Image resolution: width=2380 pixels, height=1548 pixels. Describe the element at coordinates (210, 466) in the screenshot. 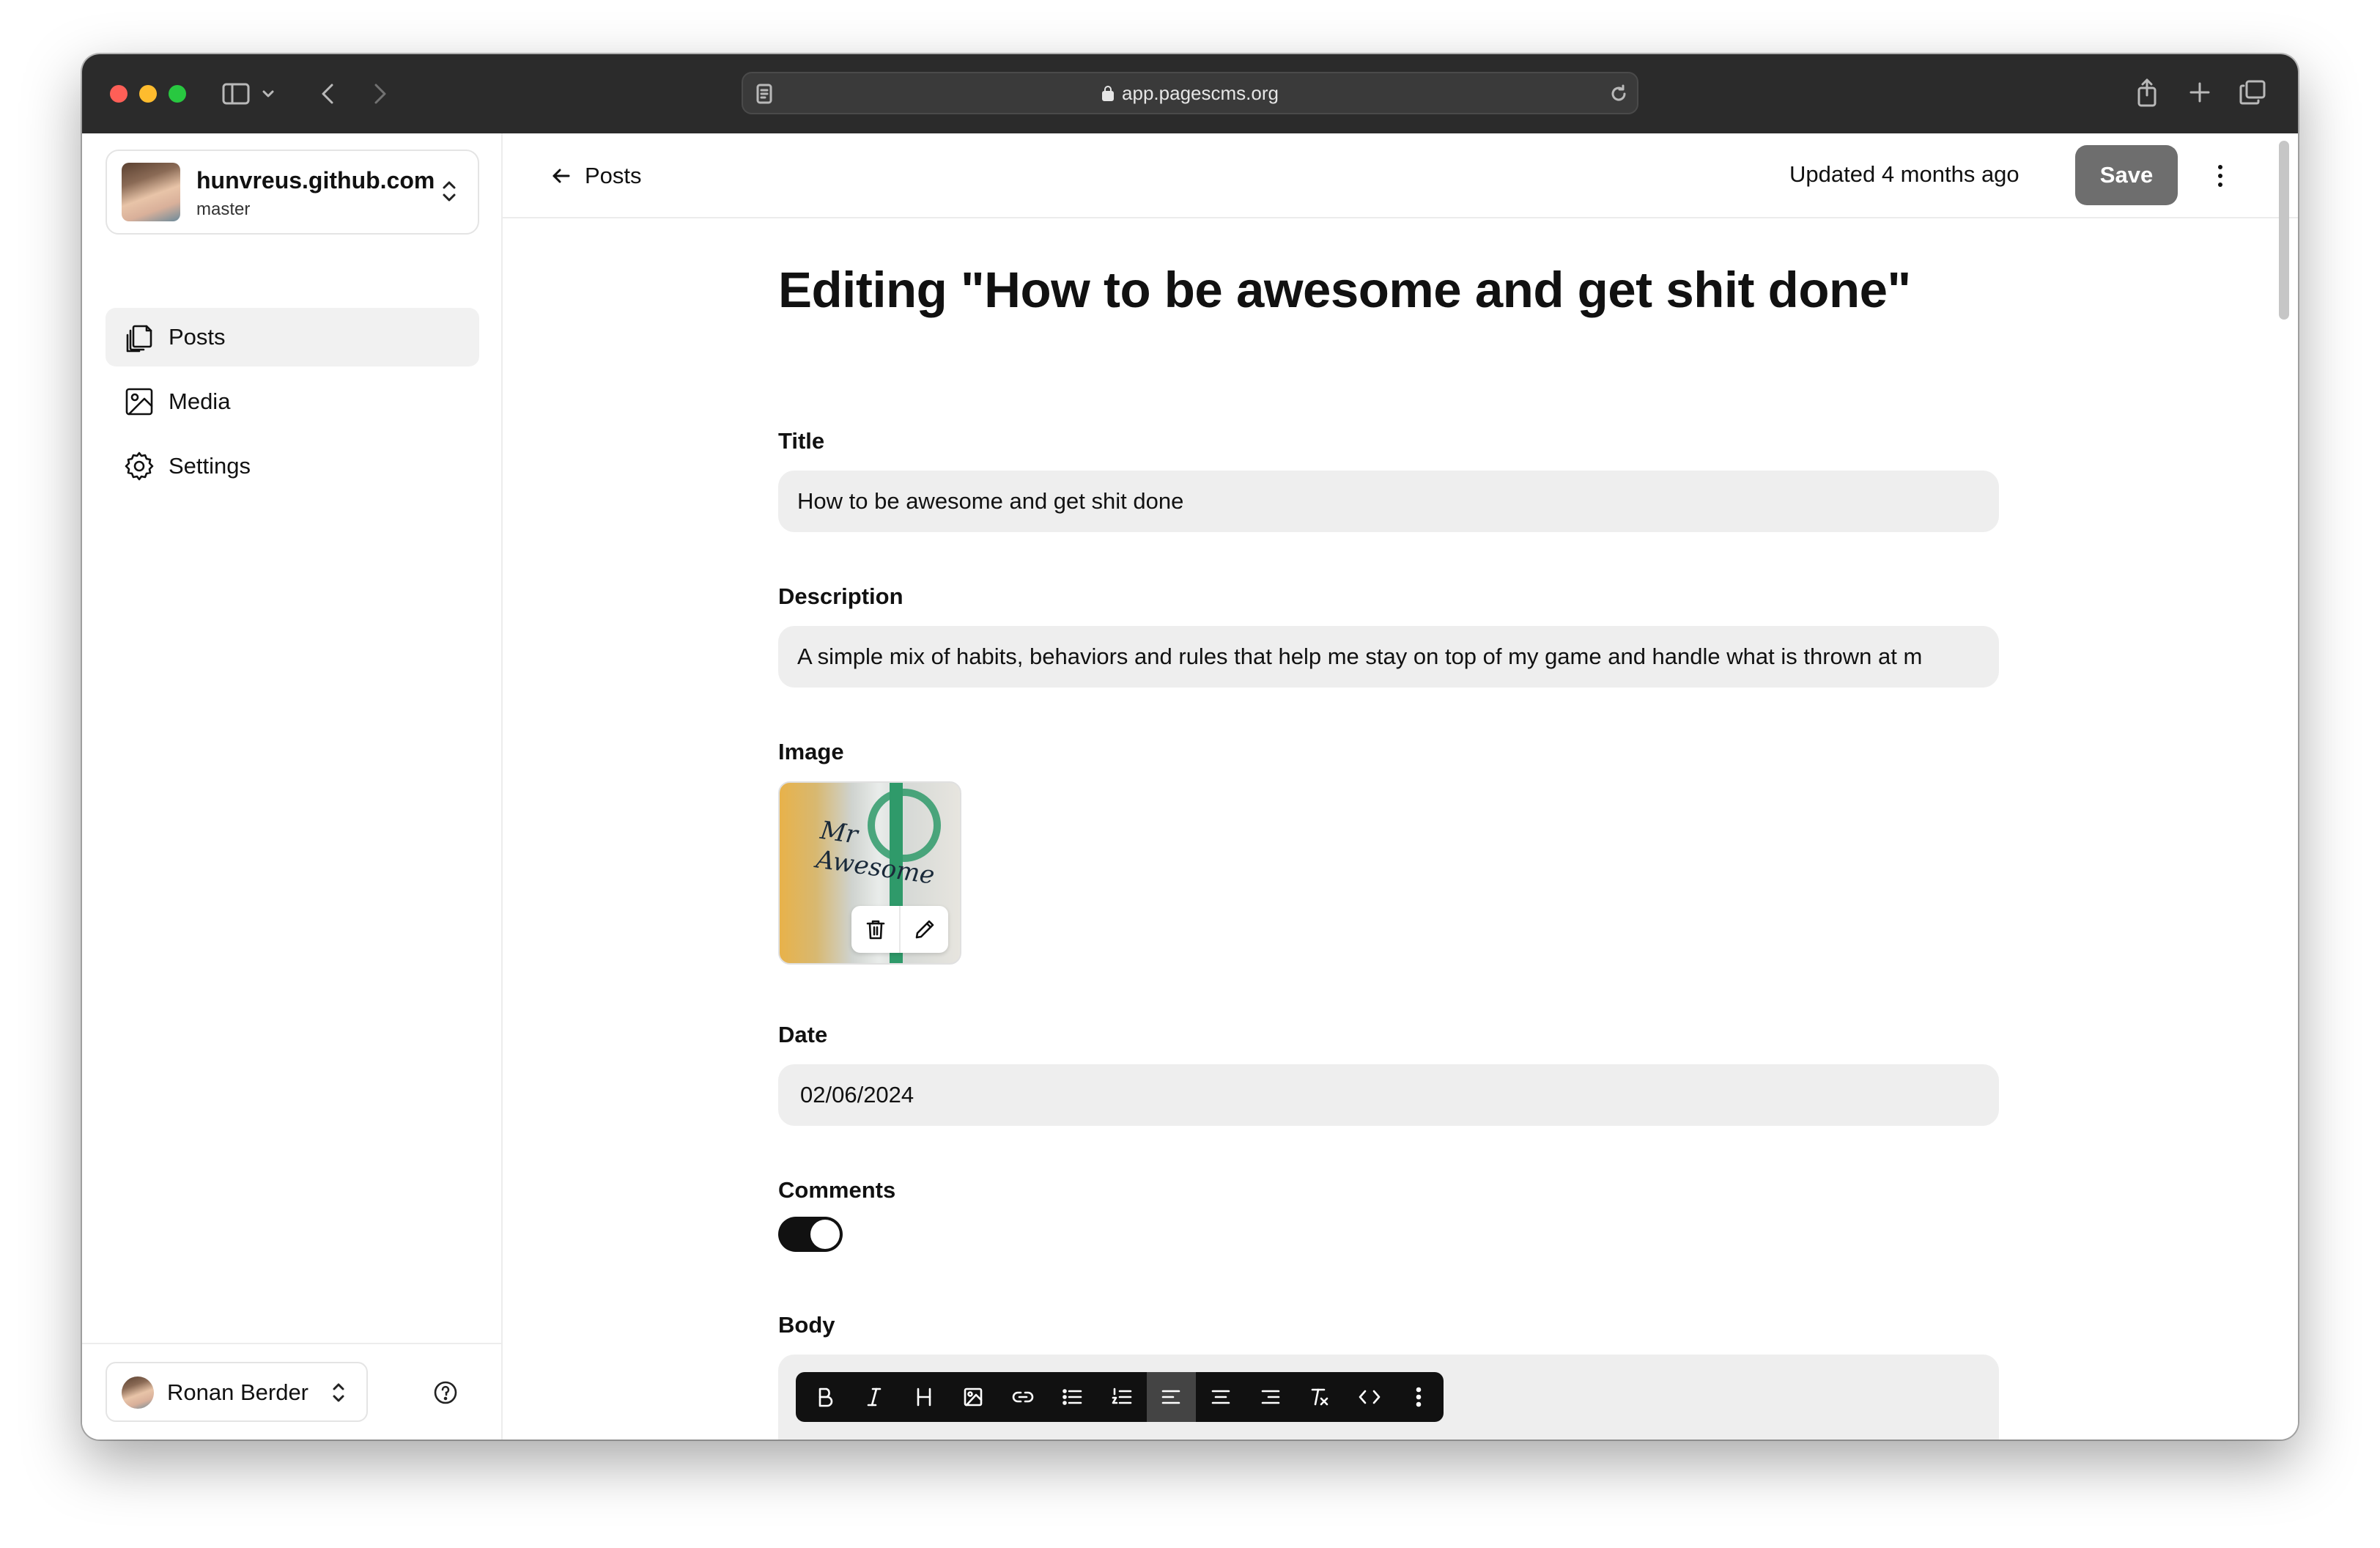

I see `sidebar-item-label: Settings` at that location.